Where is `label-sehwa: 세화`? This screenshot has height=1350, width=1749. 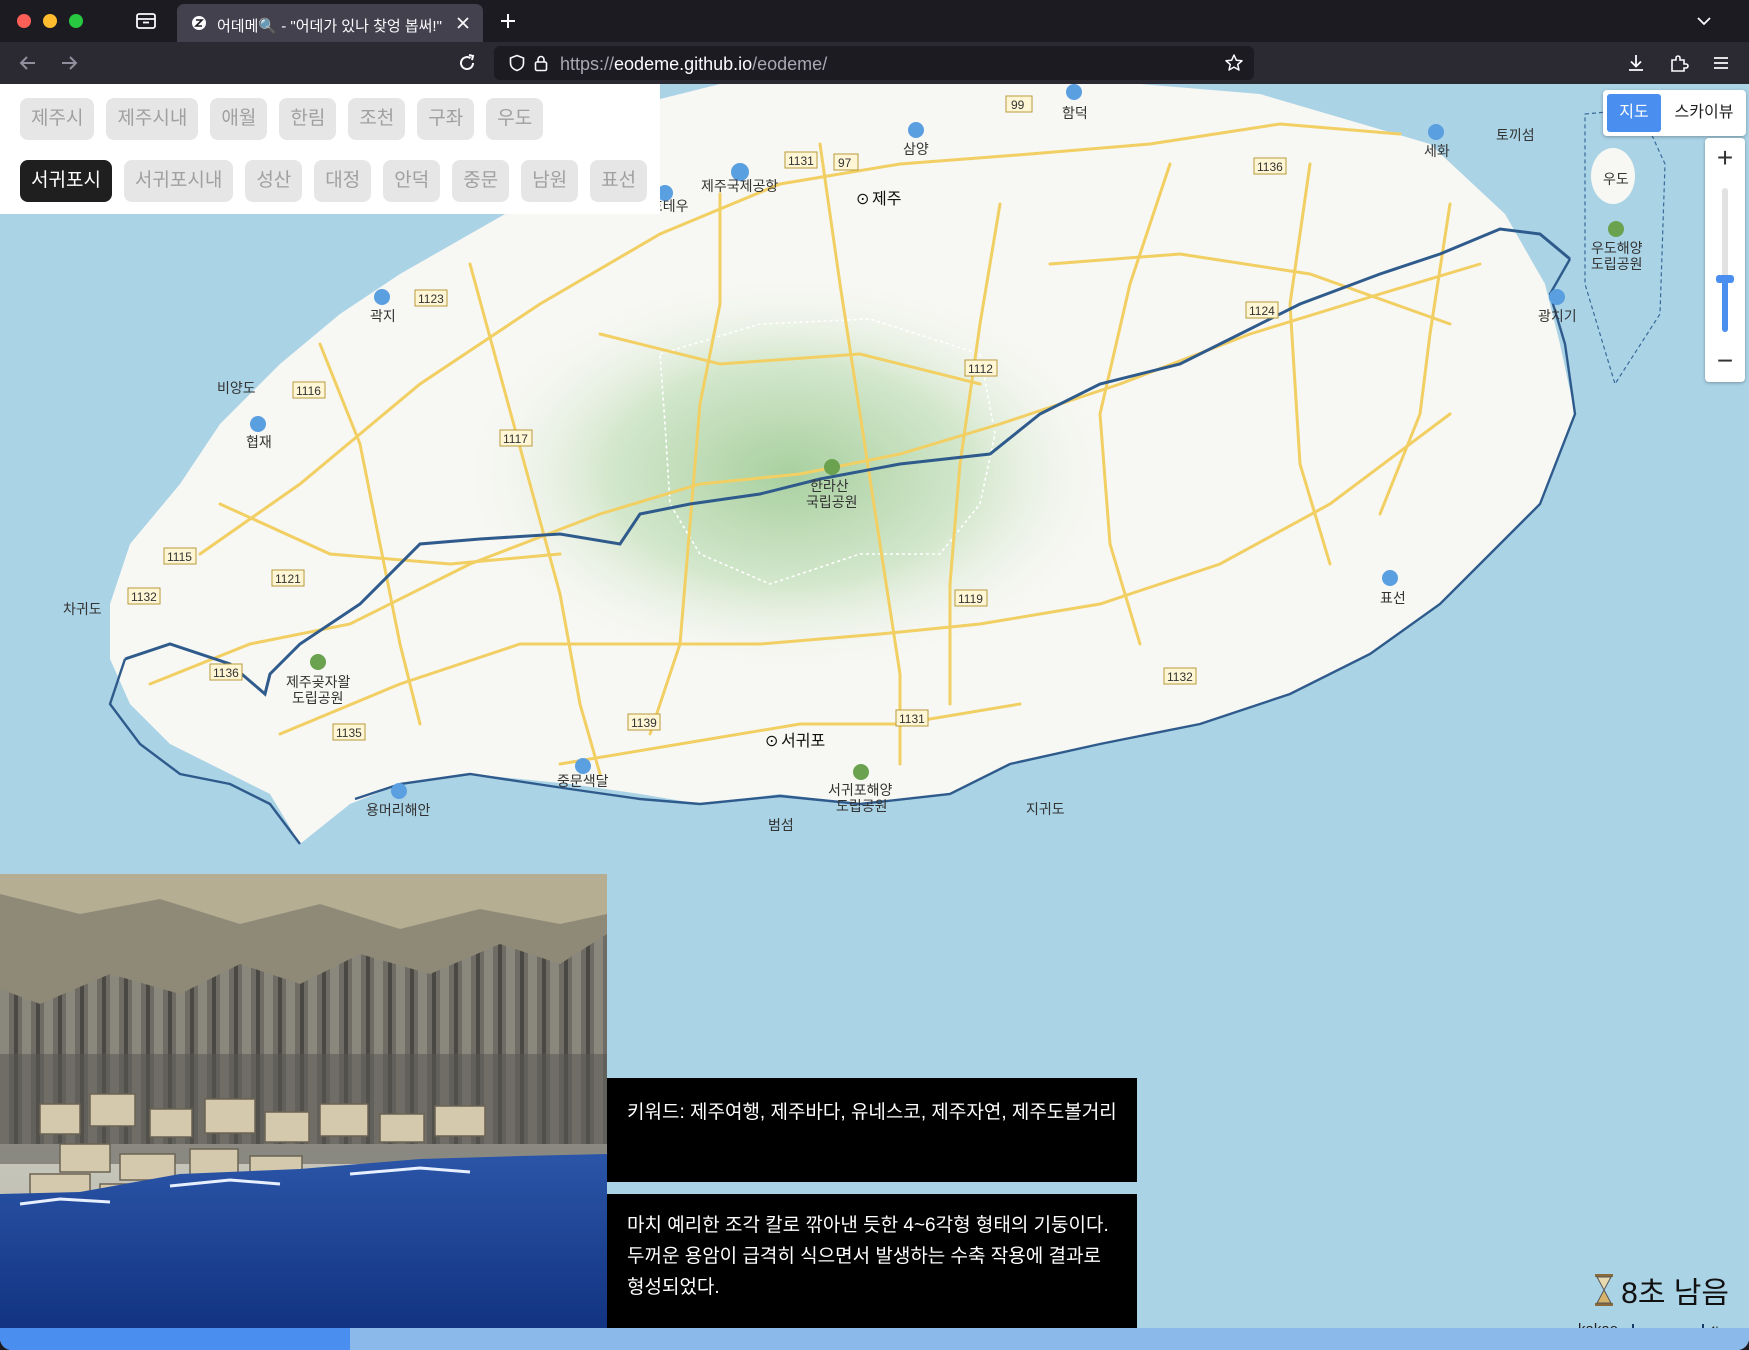
label-sehwa: 세화 is located at coordinates (1437, 151).